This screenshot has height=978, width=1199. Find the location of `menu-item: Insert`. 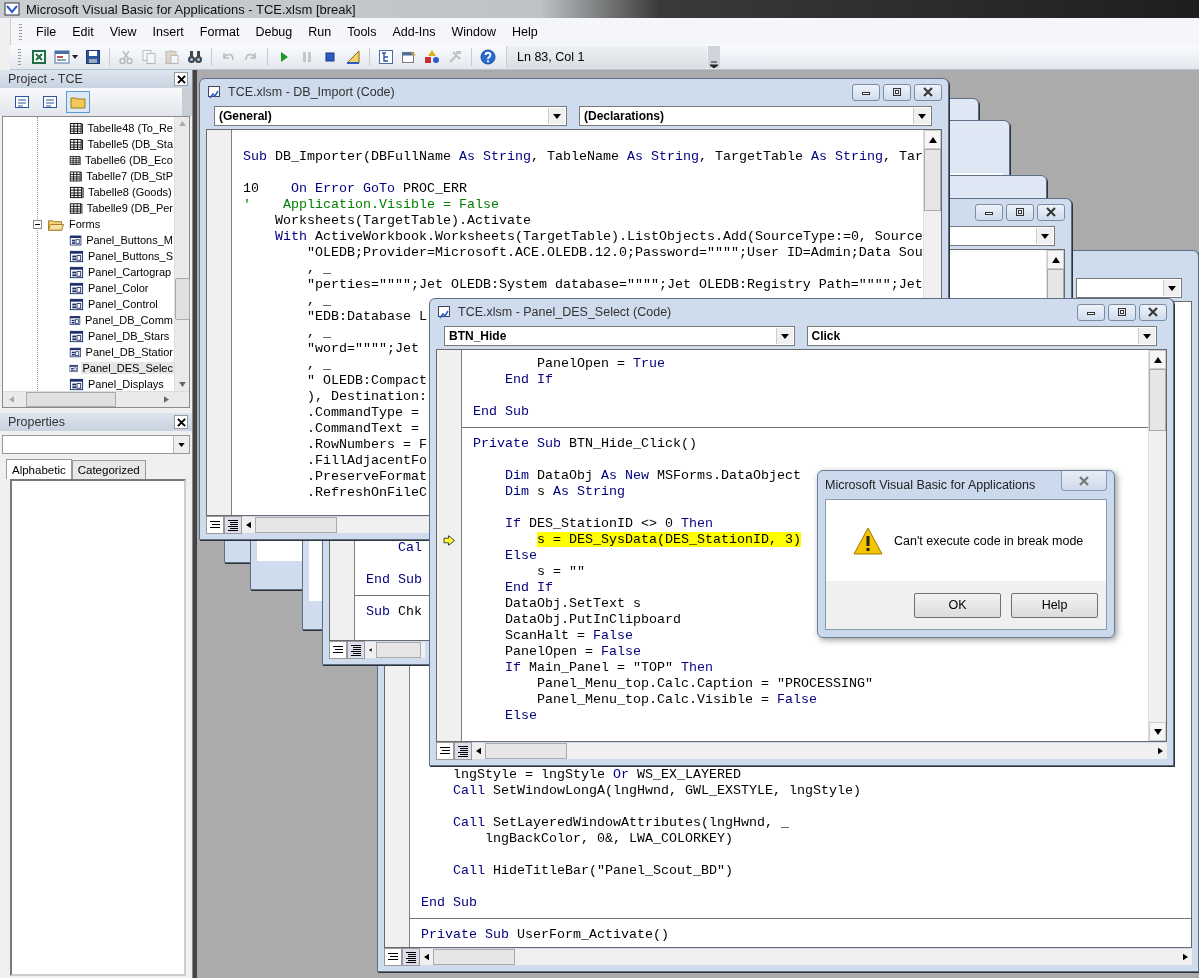

menu-item: Insert is located at coordinates (168, 31).